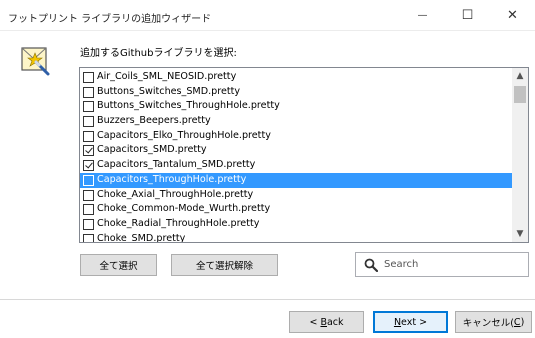  I want to click on cancel-label-prefix: キャンセル(, so click(488, 323).